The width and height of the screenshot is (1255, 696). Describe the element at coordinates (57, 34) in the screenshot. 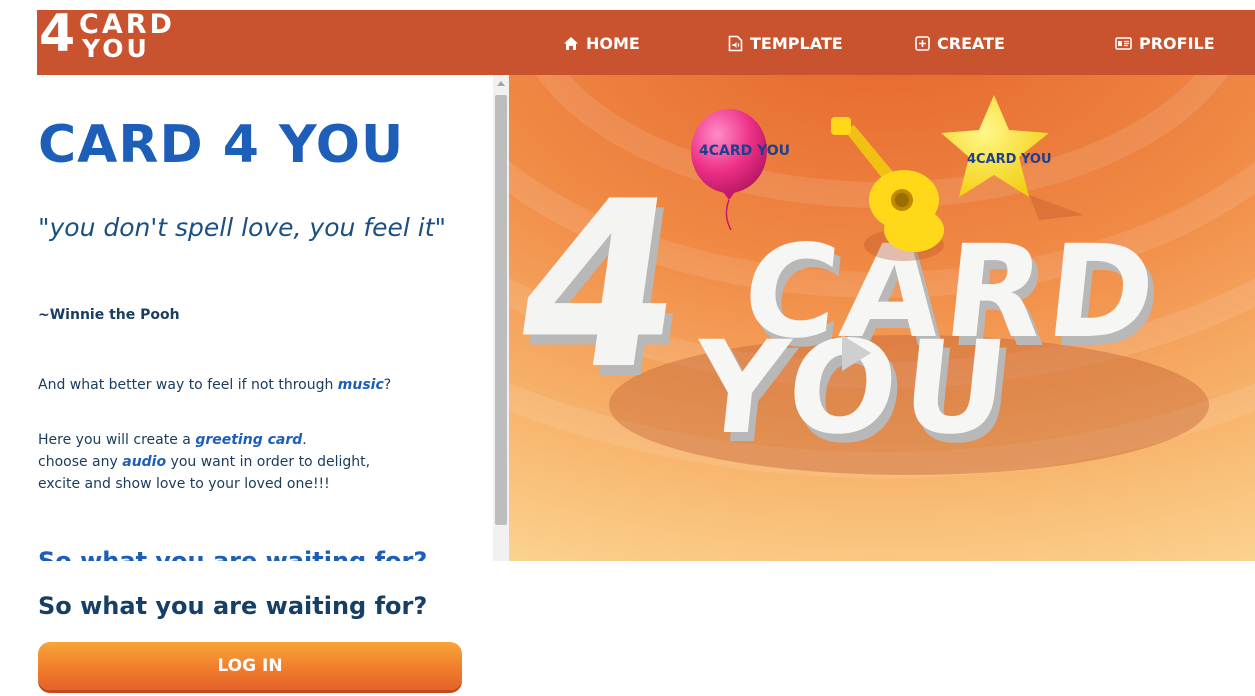

I see `logo-four: 4` at that location.